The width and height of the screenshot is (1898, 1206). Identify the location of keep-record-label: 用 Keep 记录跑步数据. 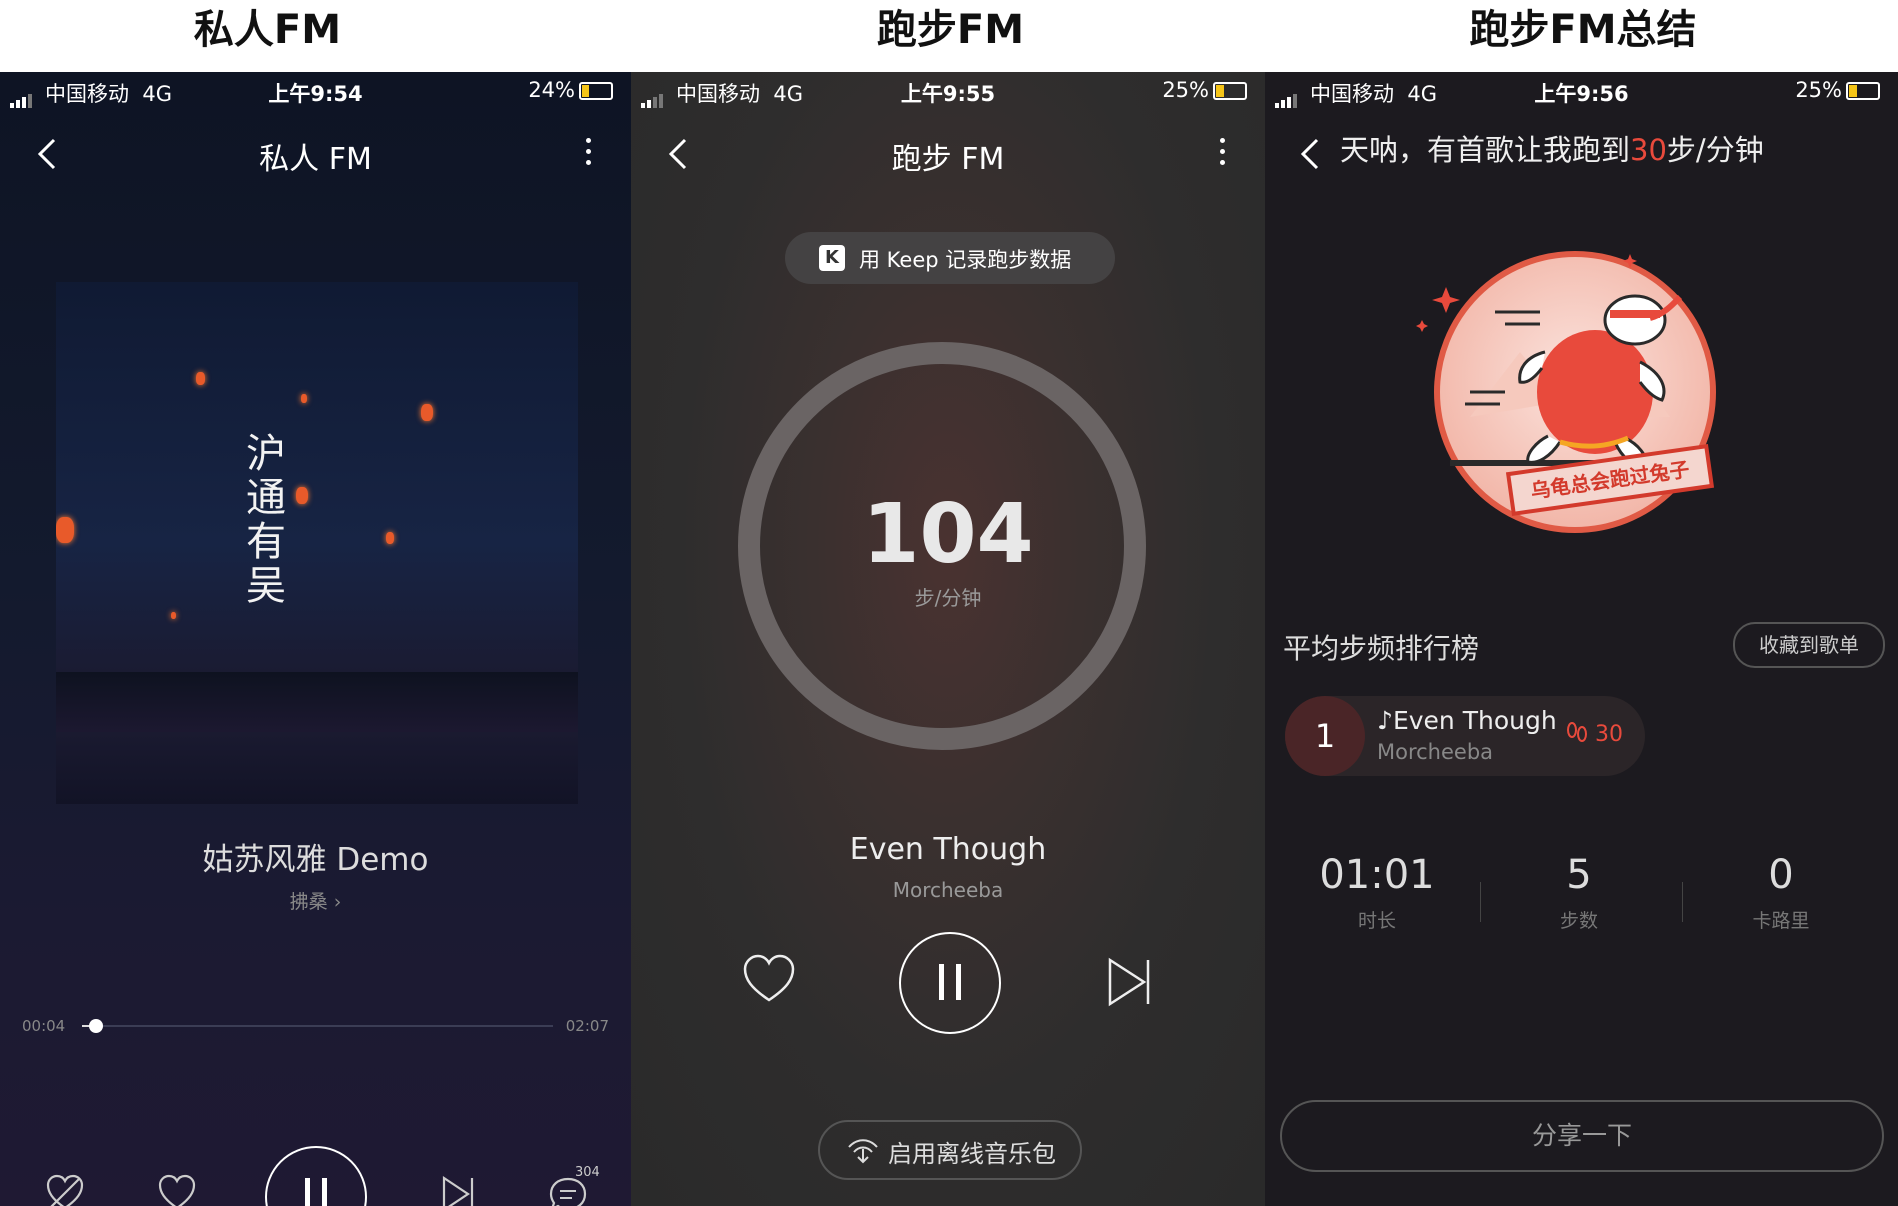
(965, 260).